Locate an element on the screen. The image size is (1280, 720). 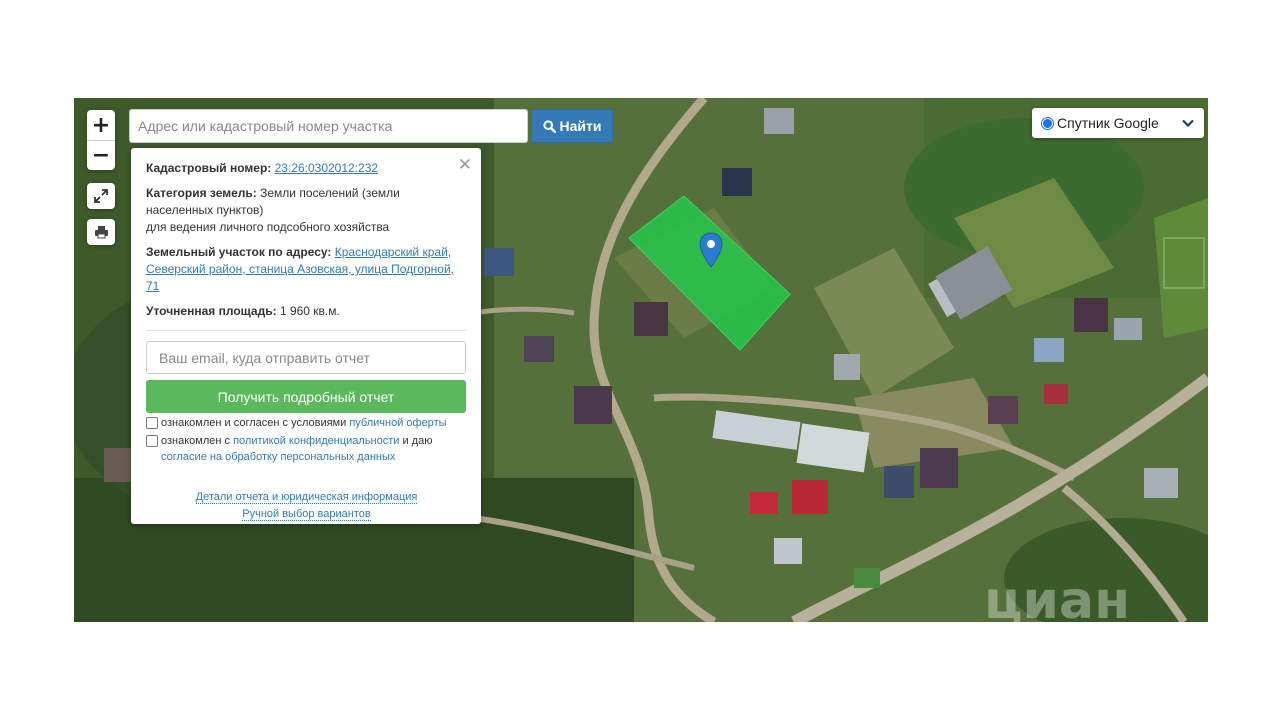
print-button is located at coordinates (101, 232).